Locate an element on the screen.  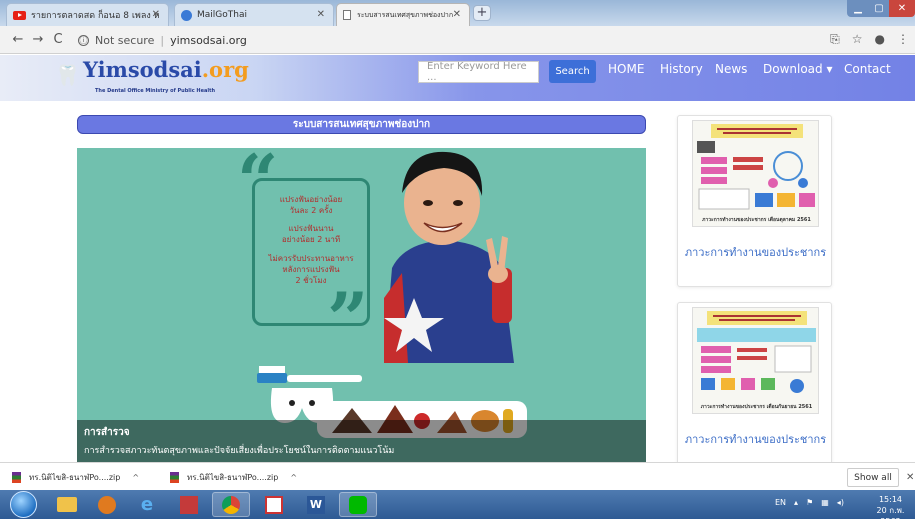
new-tab-button: + is located at coordinates (482, 13).